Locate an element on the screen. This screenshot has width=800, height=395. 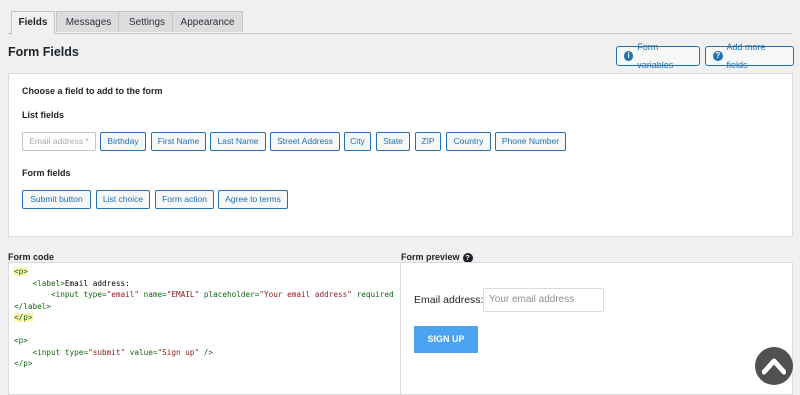
field-street-address: Street Address is located at coordinates (305, 141).